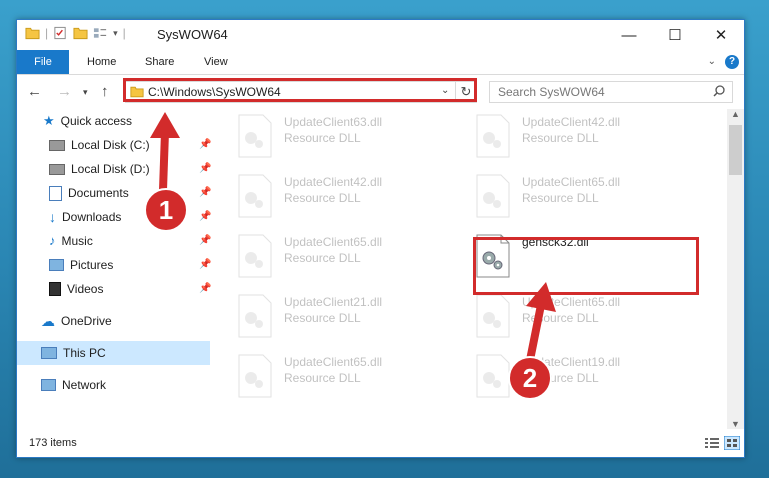  What do you see at coordinates (165, 125) in the screenshot?
I see `arrow-1-head` at bounding box center [165, 125].